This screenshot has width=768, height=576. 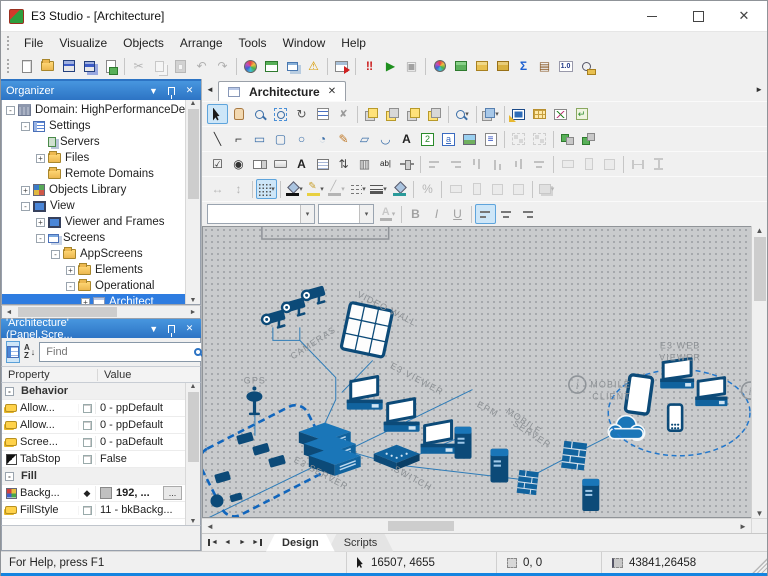 I want to click on maximize-button, so click(x=698, y=16).